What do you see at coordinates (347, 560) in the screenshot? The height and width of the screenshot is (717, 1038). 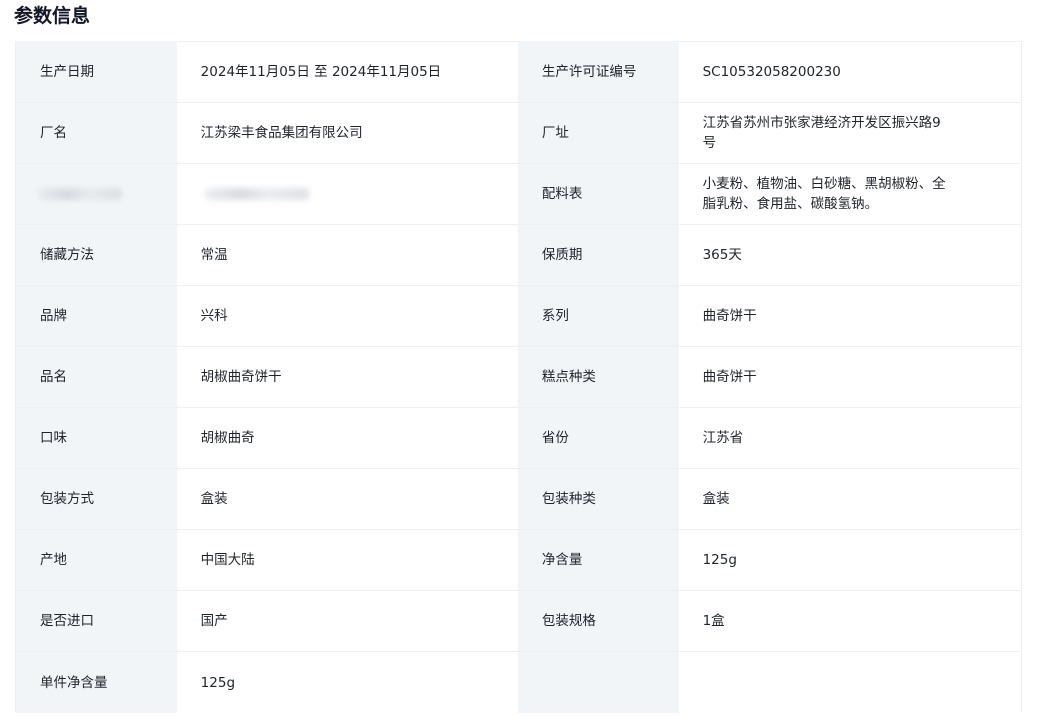 I see `param-value: 中国大陆` at bounding box center [347, 560].